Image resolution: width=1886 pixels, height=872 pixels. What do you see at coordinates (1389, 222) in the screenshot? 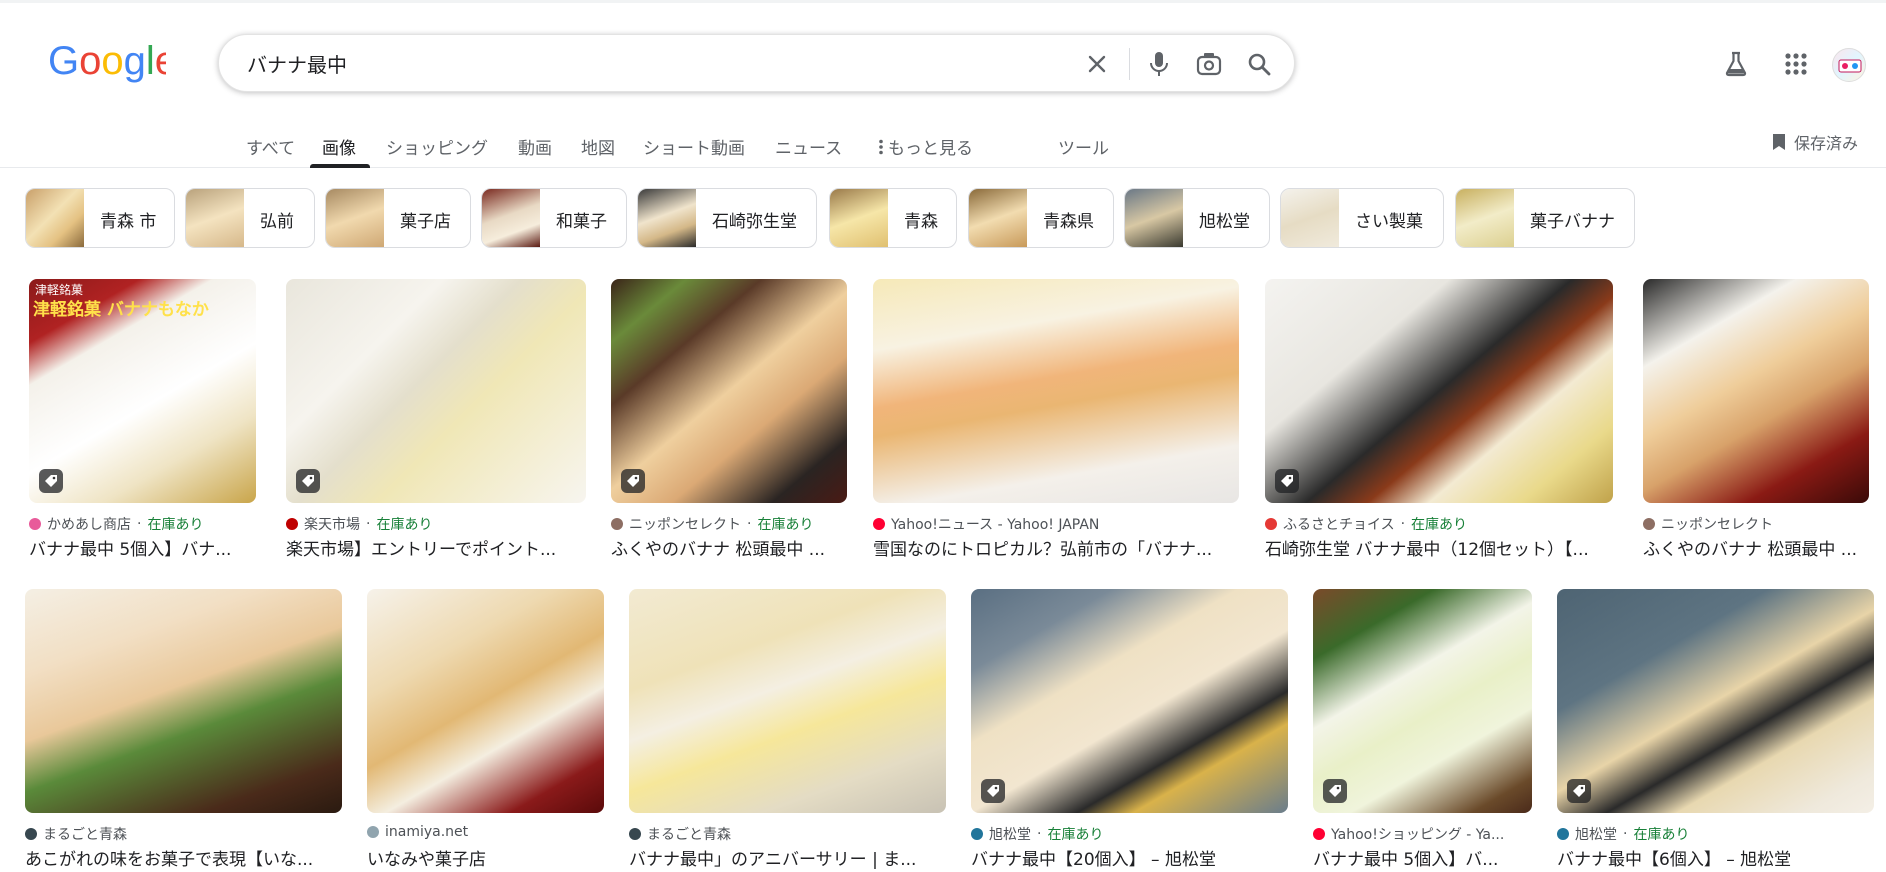
I see `chip-label: さい製菓` at bounding box center [1389, 222].